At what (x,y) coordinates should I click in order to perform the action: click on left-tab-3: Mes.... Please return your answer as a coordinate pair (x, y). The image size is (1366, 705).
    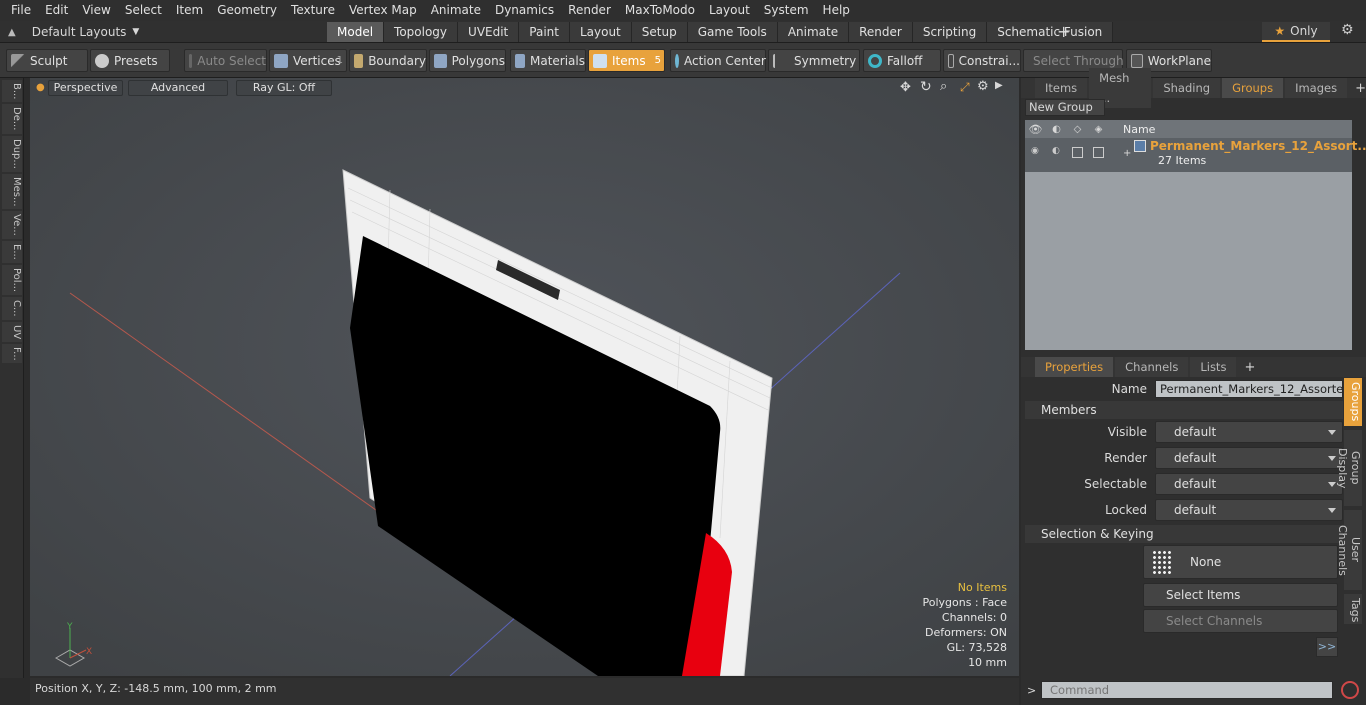
    Looking at the image, I should click on (12, 191).